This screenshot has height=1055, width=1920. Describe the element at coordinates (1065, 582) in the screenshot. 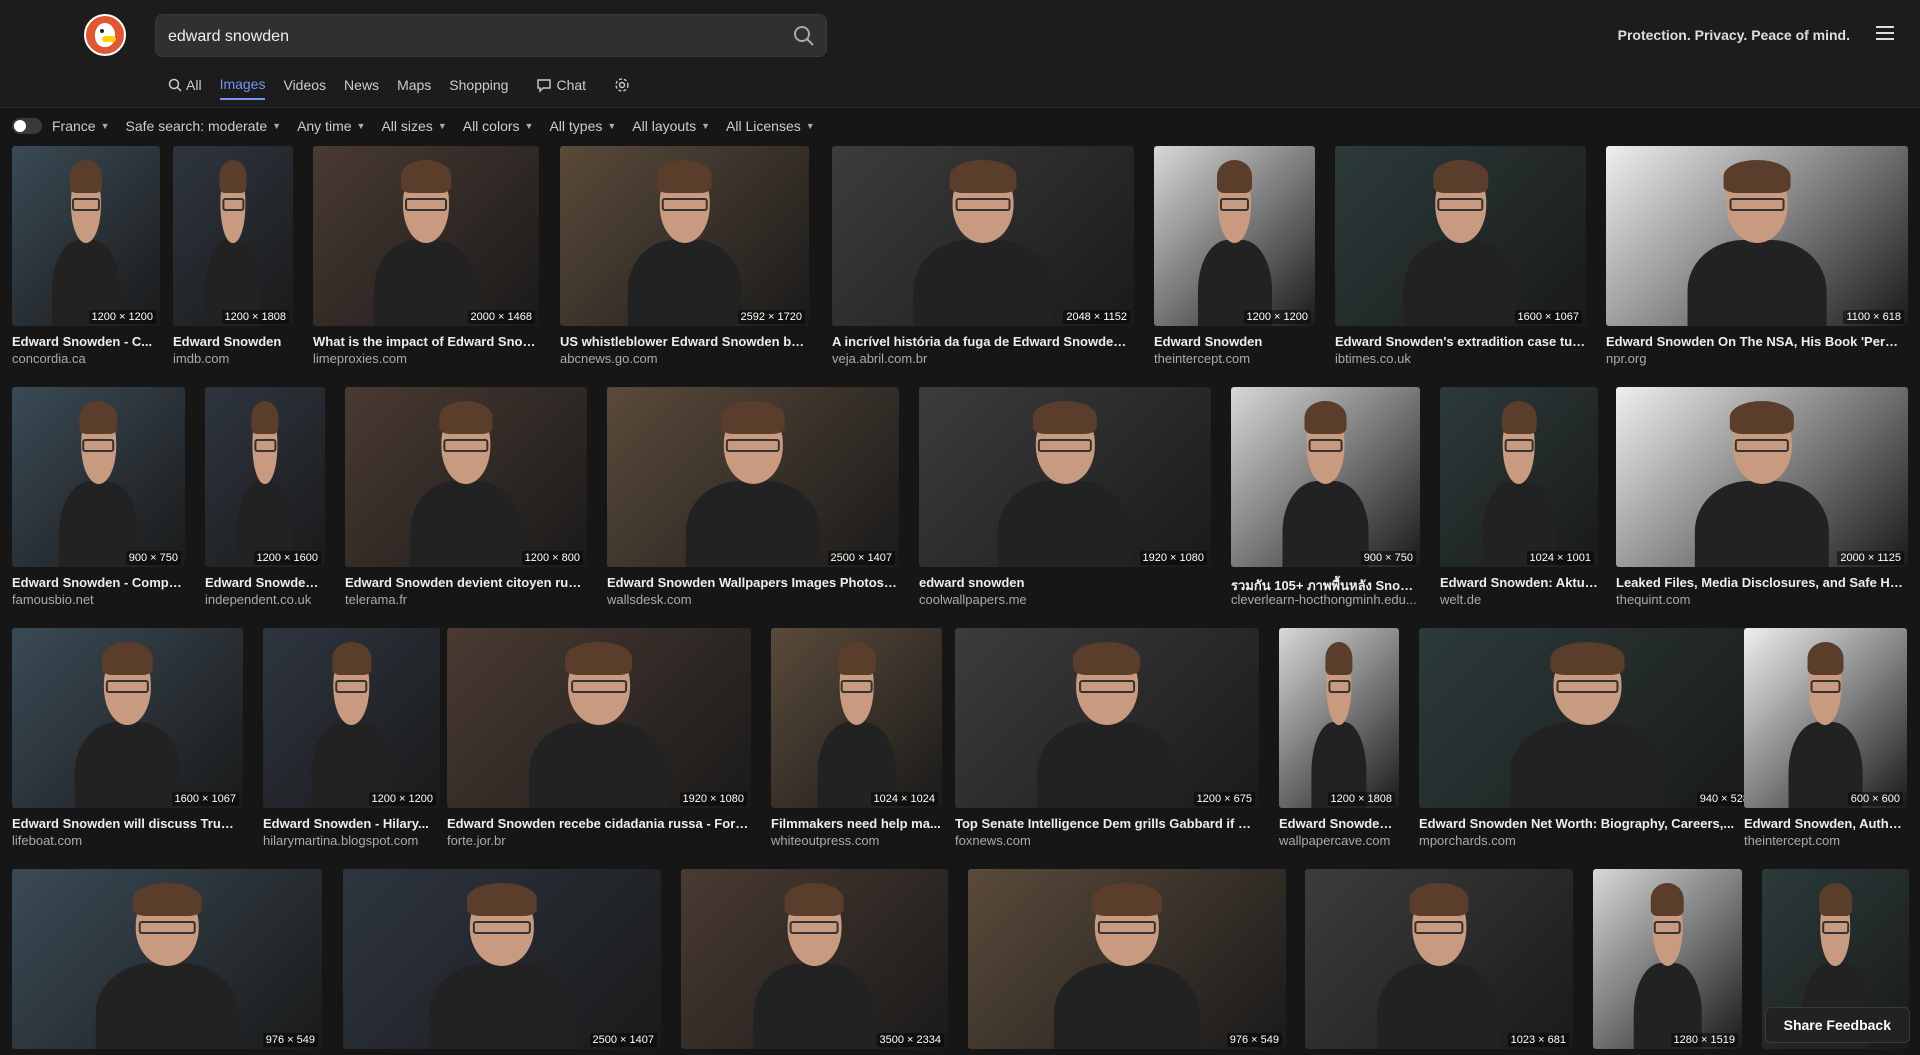

I see `result-title: edward snowden` at that location.